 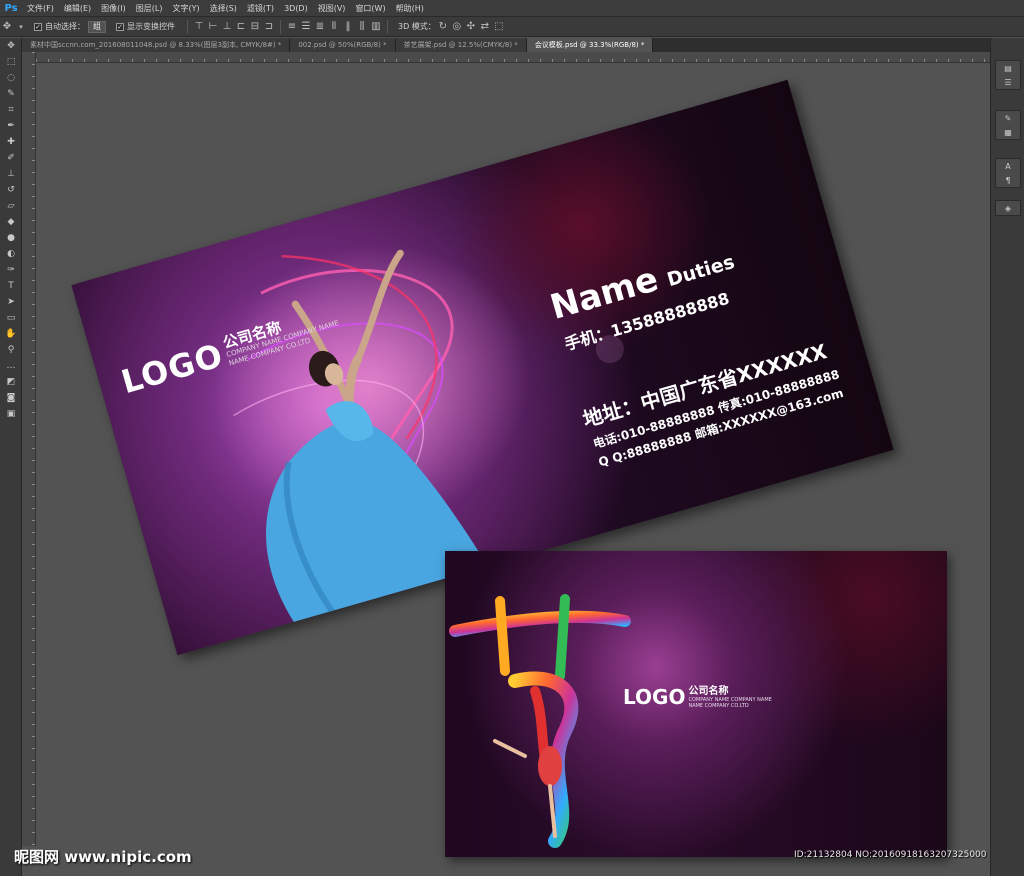 What do you see at coordinates (654, 697) in the screenshot?
I see `logo-text: LOGO` at bounding box center [654, 697].